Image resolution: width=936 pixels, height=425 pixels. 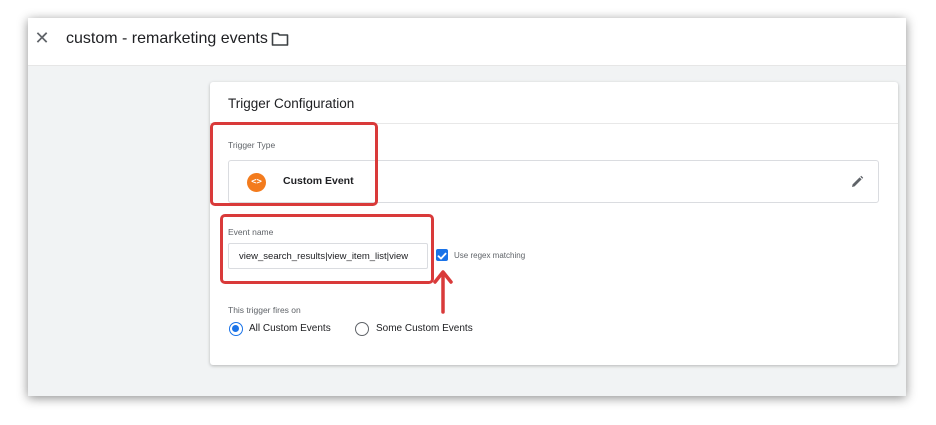 What do you see at coordinates (362, 329) in the screenshot?
I see `radio-some-custom-events` at bounding box center [362, 329].